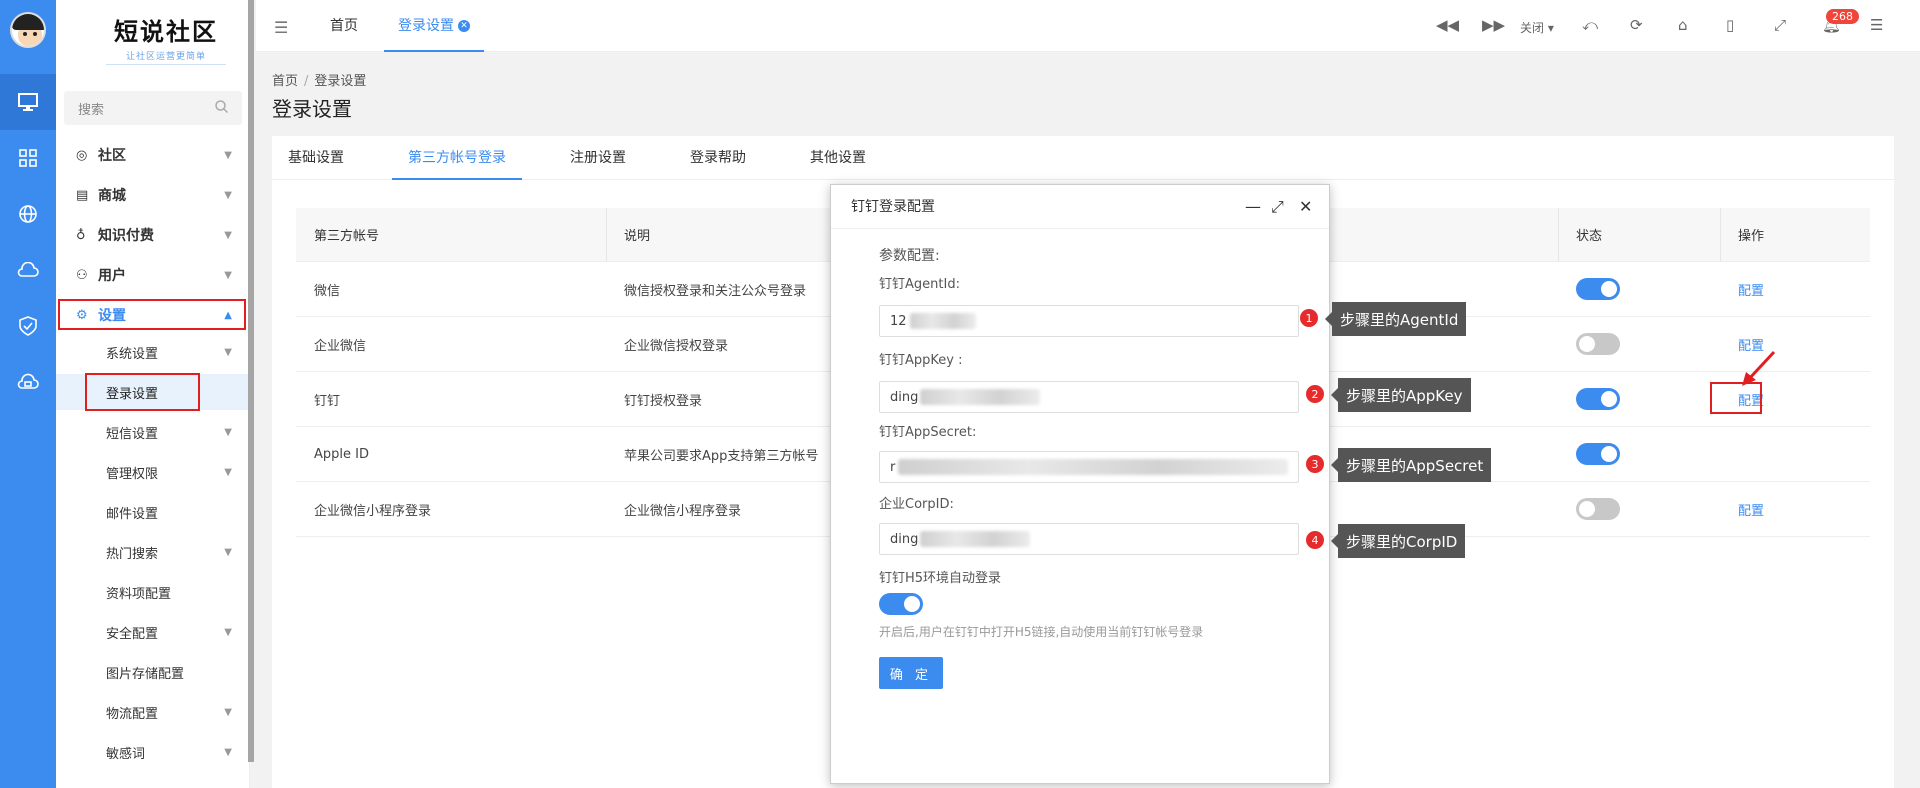 The width and height of the screenshot is (1920, 788). Describe the element at coordinates (82, 275) in the screenshot. I see `users-icon: ⚇` at that location.